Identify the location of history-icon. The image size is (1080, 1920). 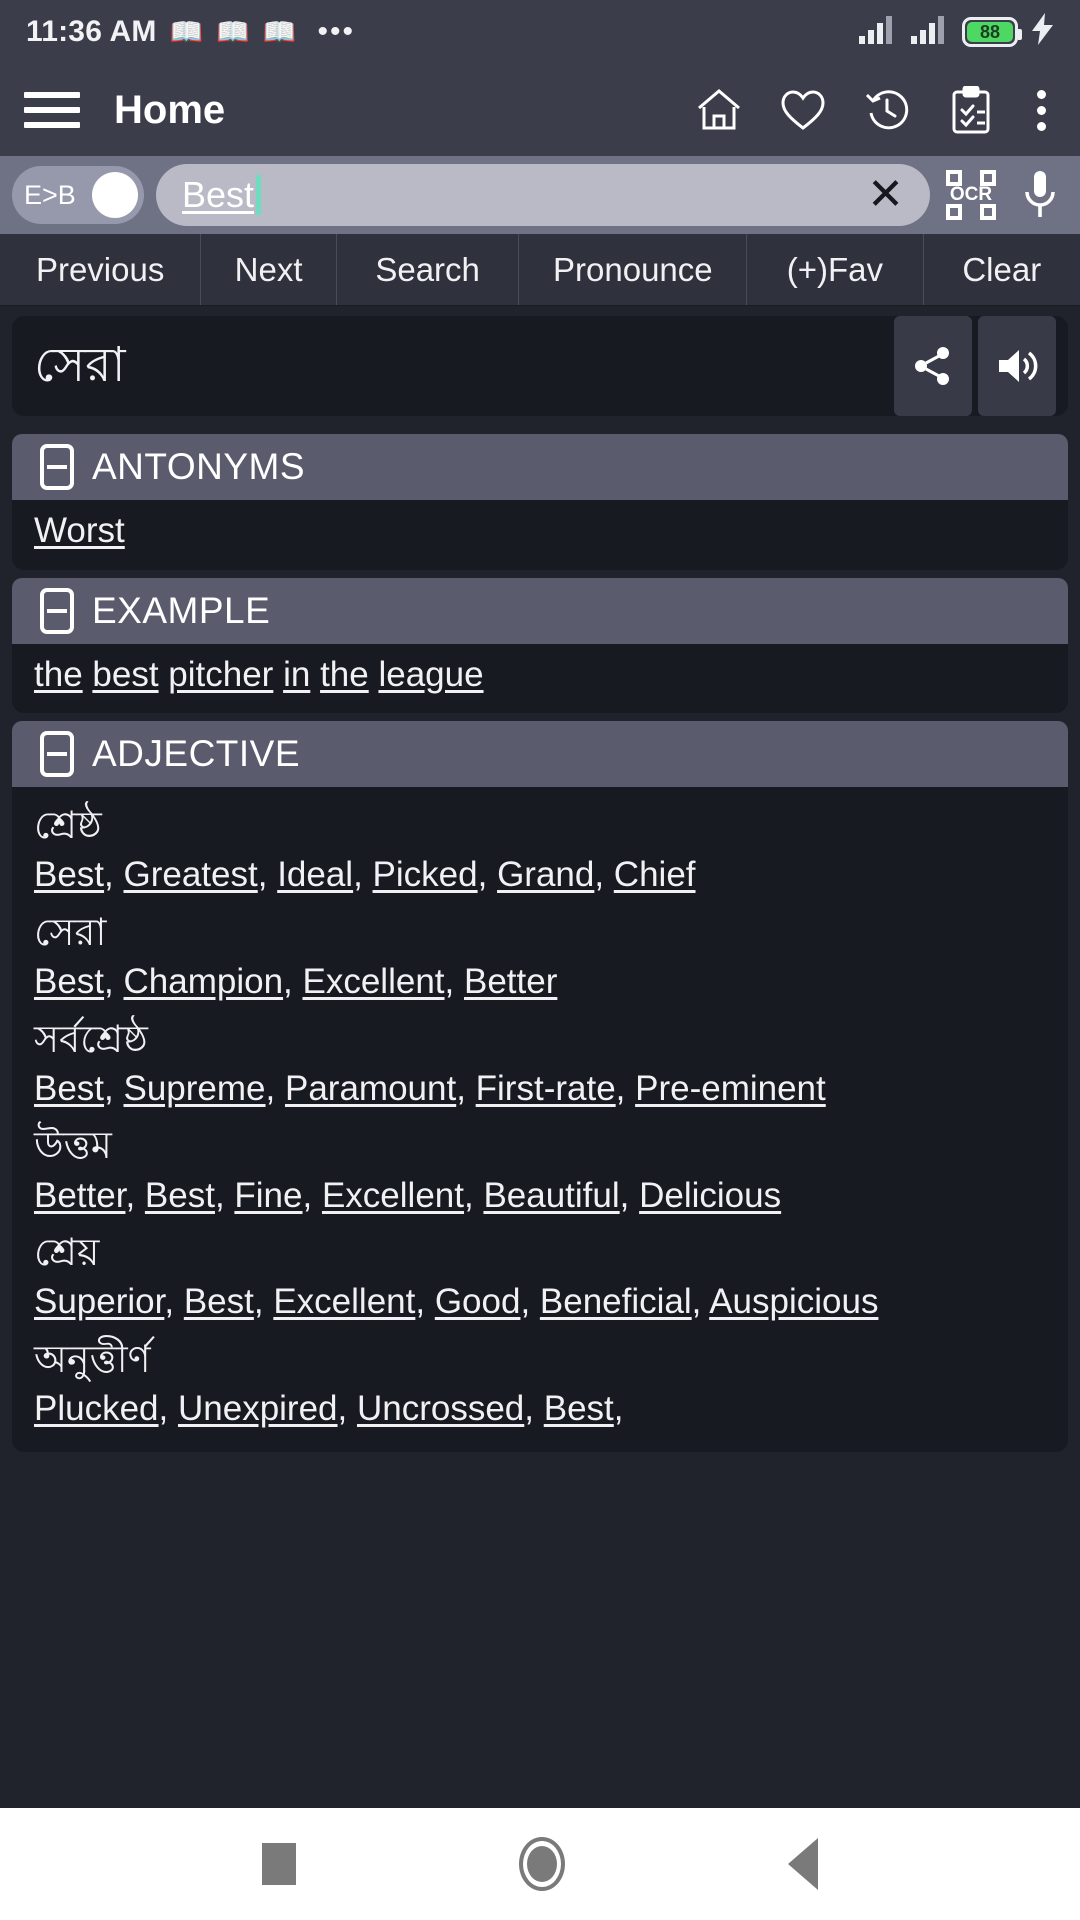
(887, 110).